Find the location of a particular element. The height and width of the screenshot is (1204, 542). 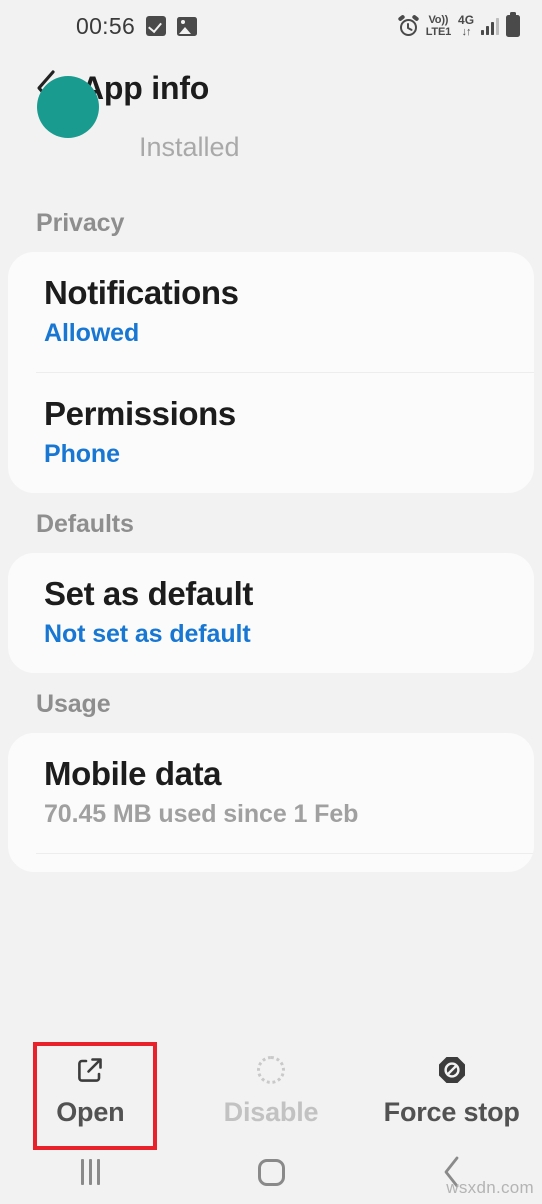

alarm-icon is located at coordinates (408, 25).